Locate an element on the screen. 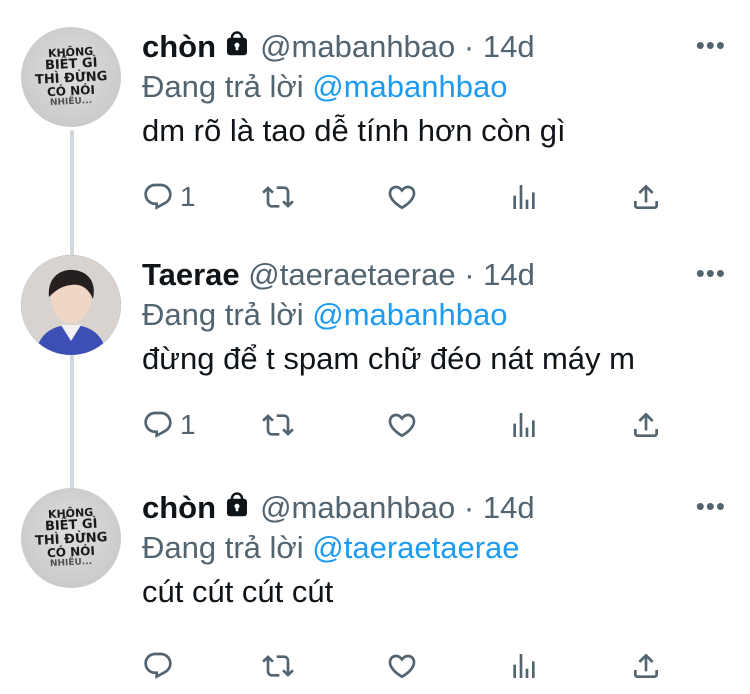  profile-photo is located at coordinates (71, 305).